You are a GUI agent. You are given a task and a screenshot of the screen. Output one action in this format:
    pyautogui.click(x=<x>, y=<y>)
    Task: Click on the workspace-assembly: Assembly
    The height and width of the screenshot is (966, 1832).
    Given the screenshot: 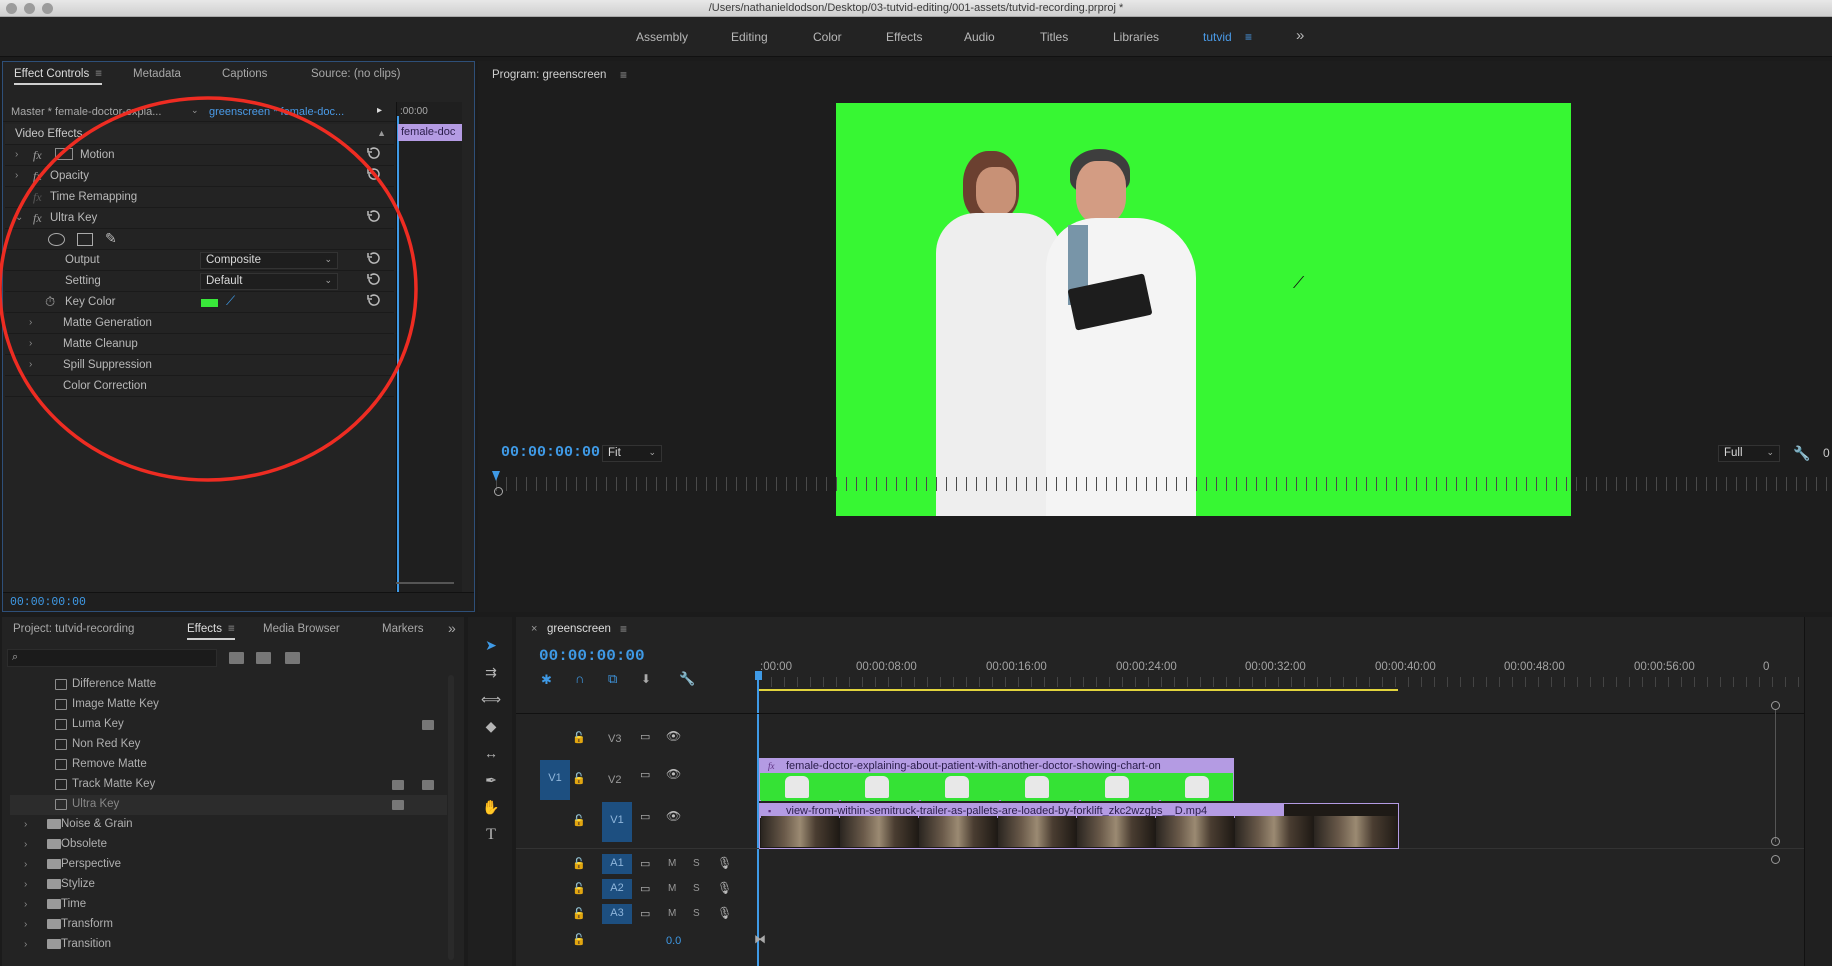 What is the action you would take?
    pyautogui.click(x=662, y=37)
    